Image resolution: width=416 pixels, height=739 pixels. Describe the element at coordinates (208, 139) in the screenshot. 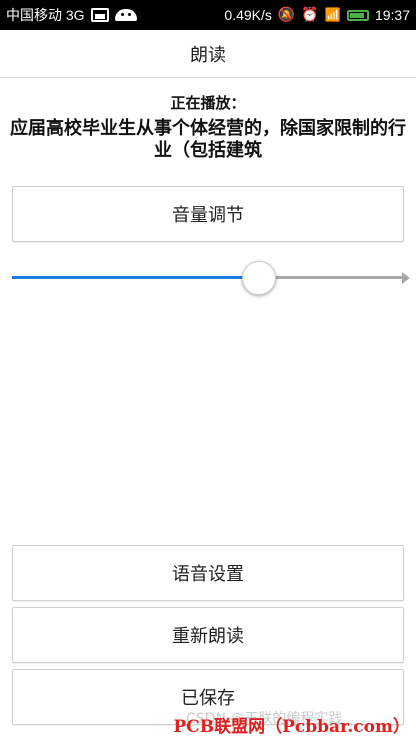

I see `now-playing-title: 应届高校毕业生从事个体经营的，除国家限制的行业（包括建筑` at that location.